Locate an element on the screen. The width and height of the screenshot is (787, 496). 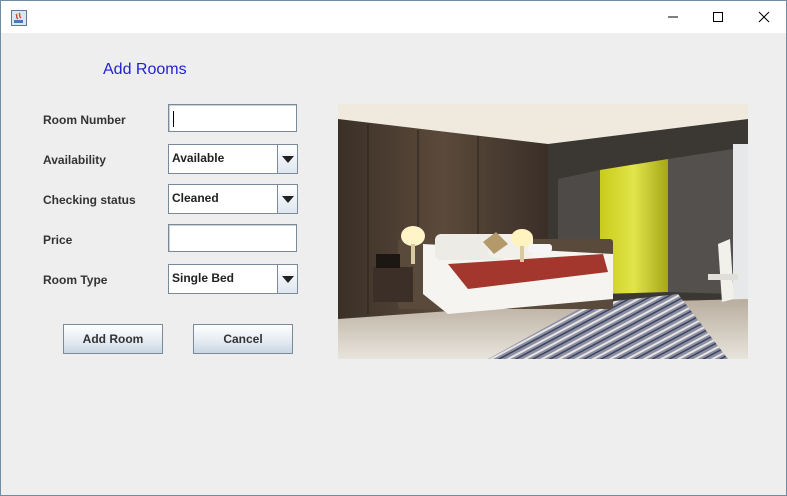
price-label: Price is located at coordinates (58, 240).